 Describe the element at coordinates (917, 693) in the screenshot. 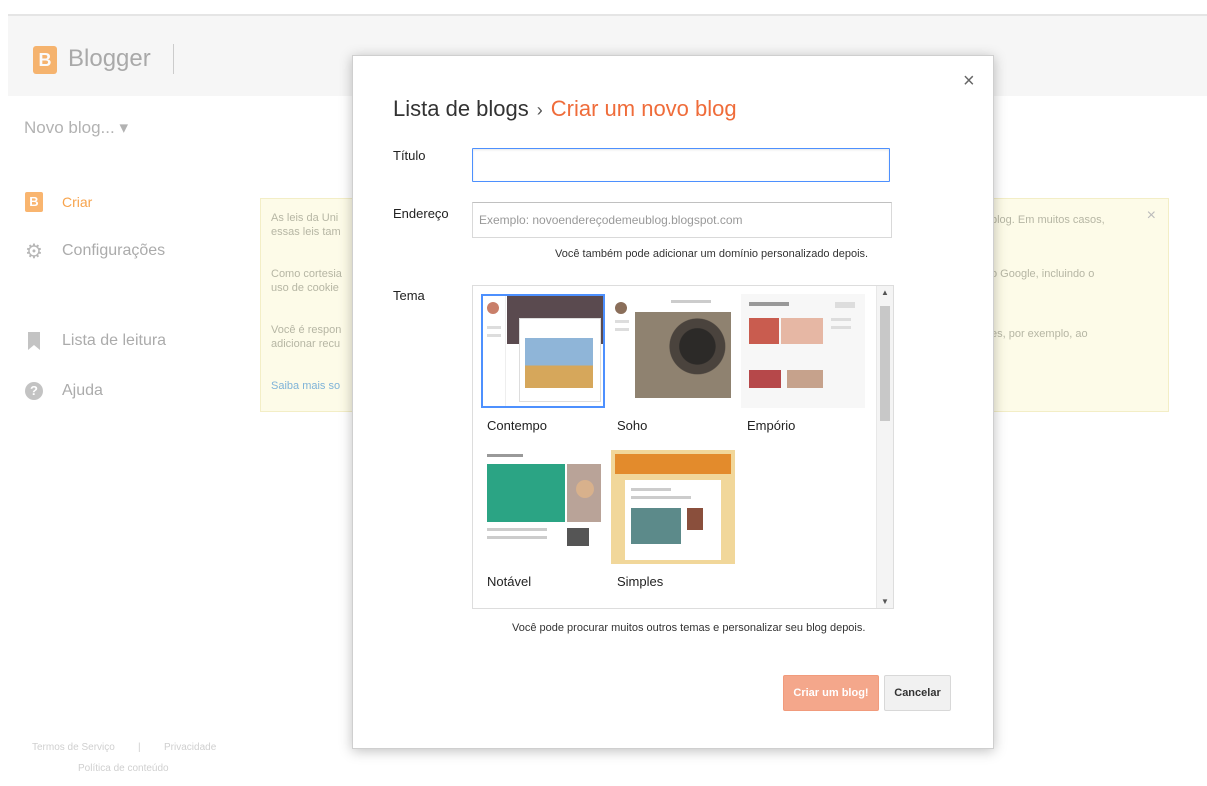

I see `cancel-button: Cancelar` at that location.